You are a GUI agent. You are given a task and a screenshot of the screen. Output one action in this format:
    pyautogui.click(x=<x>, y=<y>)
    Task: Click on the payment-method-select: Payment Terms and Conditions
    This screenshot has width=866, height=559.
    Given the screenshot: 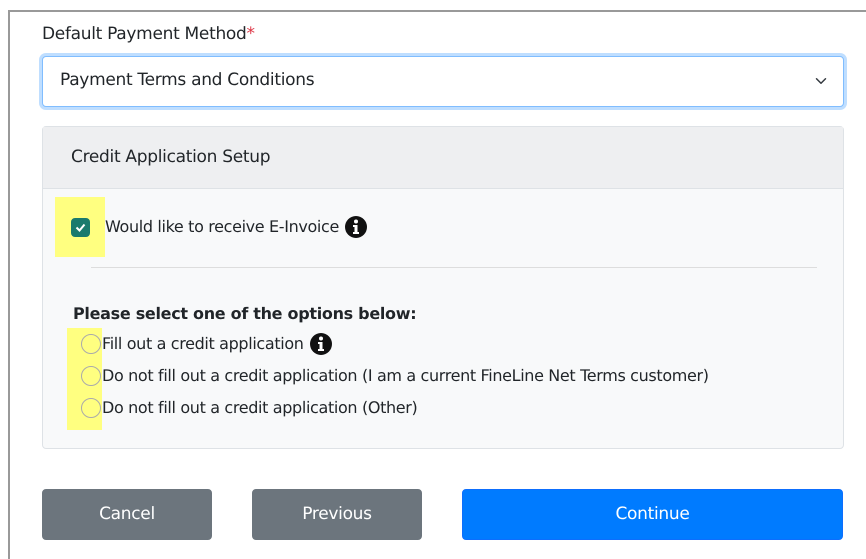 What is the action you would take?
    pyautogui.click(x=443, y=81)
    